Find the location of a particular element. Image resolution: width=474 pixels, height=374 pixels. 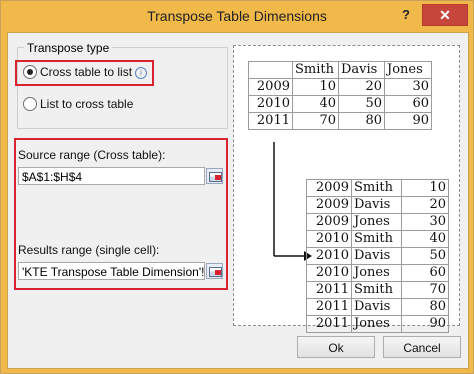

source-range-input: $A$1:$H$4 is located at coordinates (111, 176).